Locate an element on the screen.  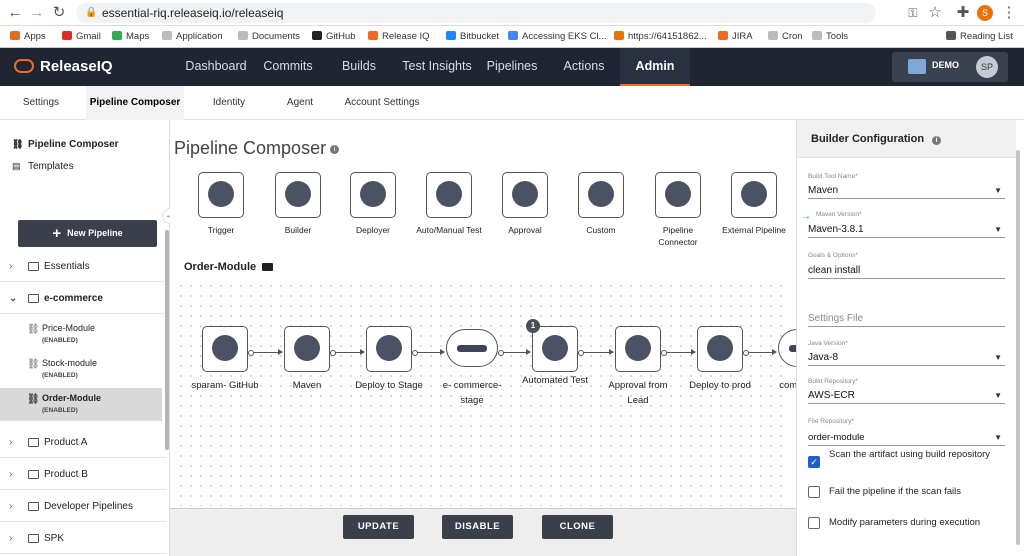
stage-maven is located at coordinates (307, 349).